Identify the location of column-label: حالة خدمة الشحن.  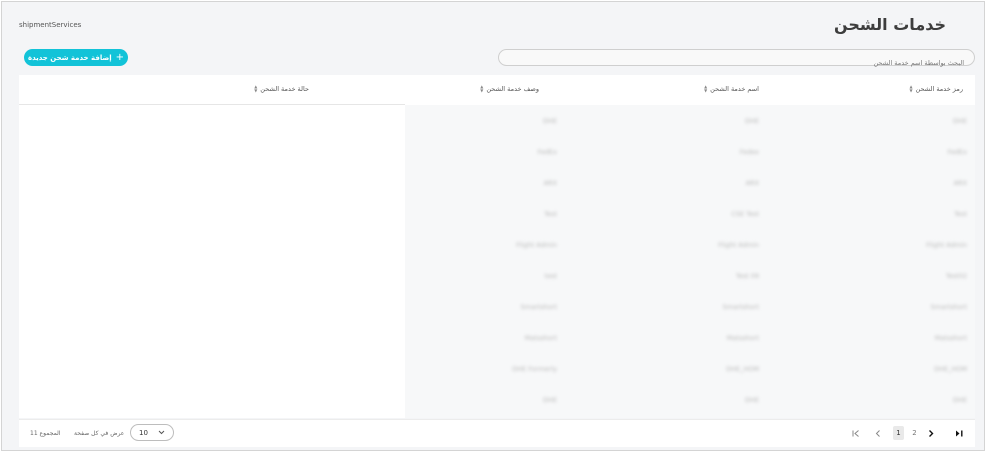
(284, 89).